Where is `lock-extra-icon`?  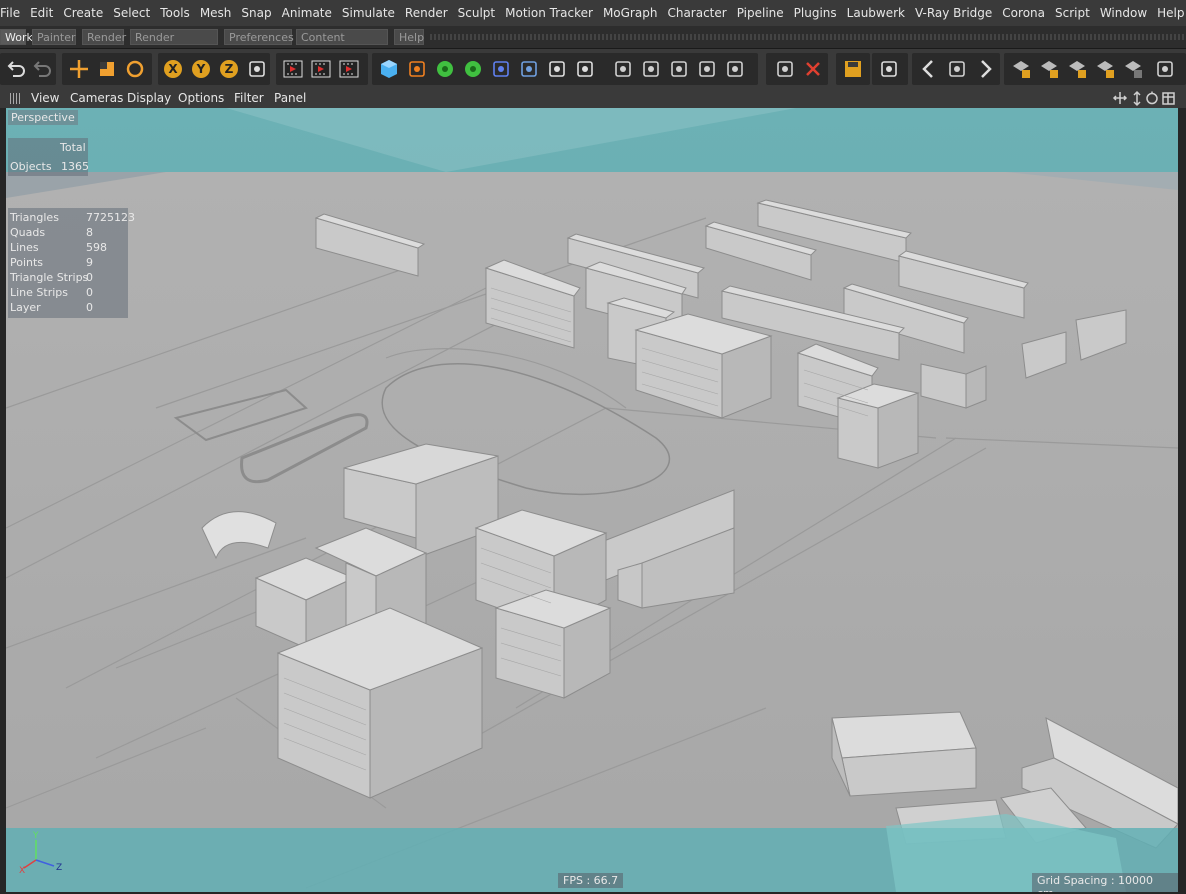
lock-extra-icon is located at coordinates (1133, 69).